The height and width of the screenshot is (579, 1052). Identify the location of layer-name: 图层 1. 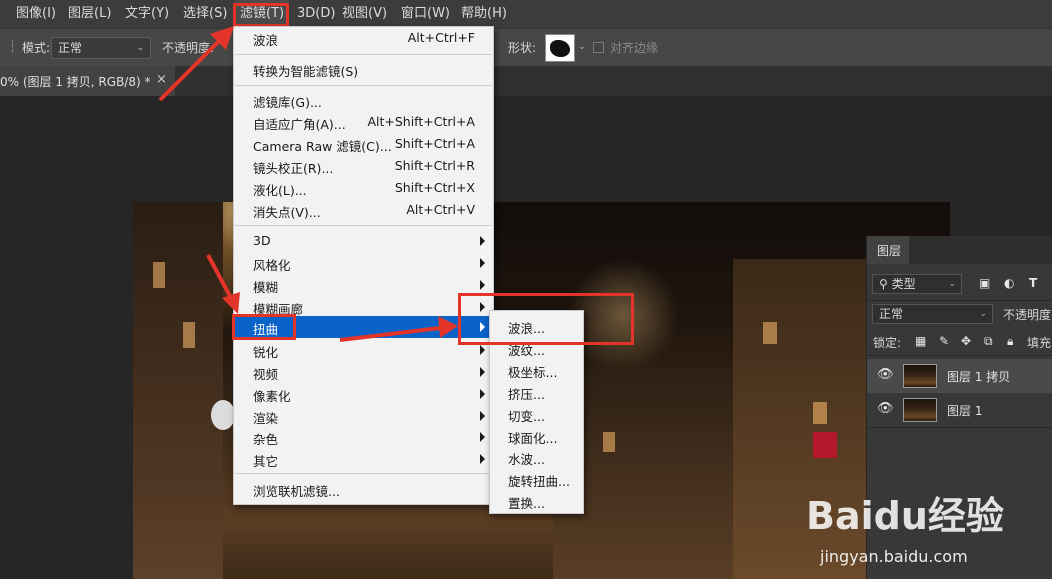
(965, 411).